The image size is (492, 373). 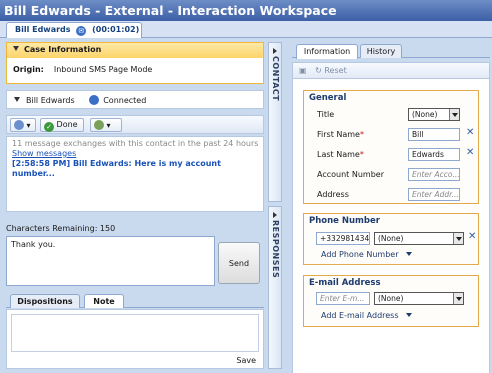 What do you see at coordinates (28, 69) in the screenshot?
I see `origin-label: Origin:` at bounding box center [28, 69].